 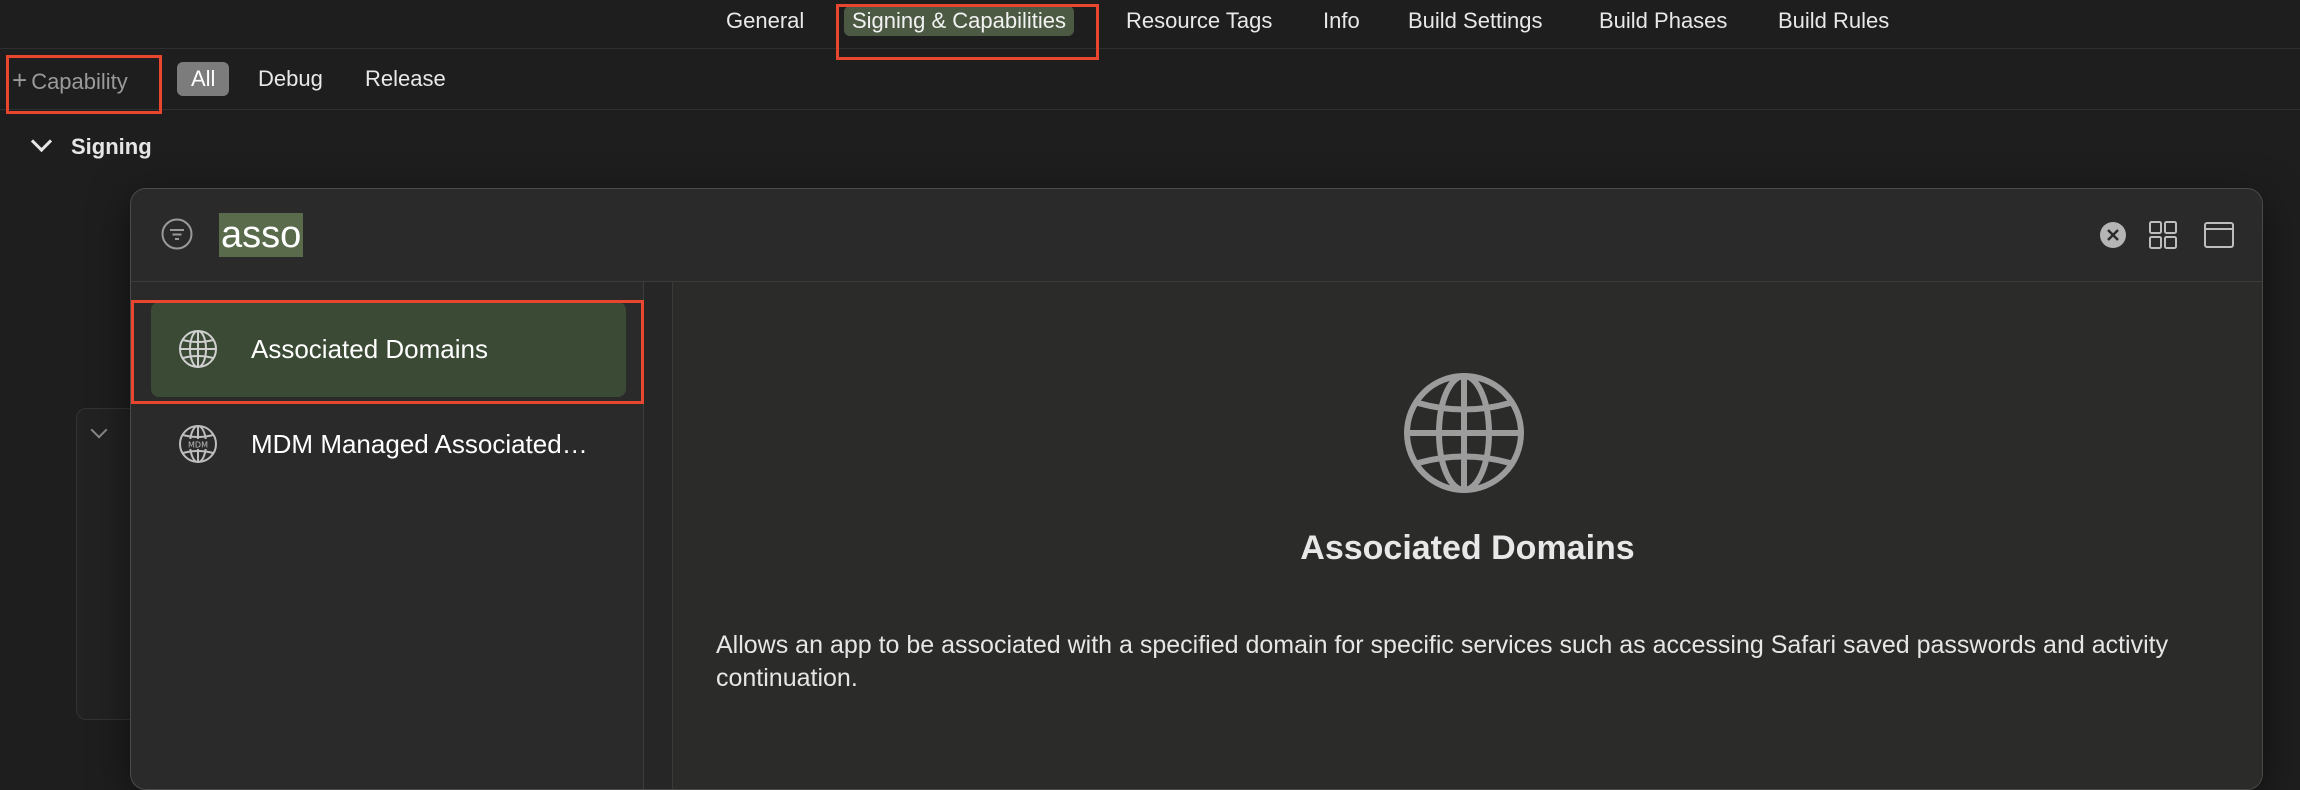 What do you see at coordinates (1833, 21) in the screenshot?
I see `tab-build-rules: Build Rules` at bounding box center [1833, 21].